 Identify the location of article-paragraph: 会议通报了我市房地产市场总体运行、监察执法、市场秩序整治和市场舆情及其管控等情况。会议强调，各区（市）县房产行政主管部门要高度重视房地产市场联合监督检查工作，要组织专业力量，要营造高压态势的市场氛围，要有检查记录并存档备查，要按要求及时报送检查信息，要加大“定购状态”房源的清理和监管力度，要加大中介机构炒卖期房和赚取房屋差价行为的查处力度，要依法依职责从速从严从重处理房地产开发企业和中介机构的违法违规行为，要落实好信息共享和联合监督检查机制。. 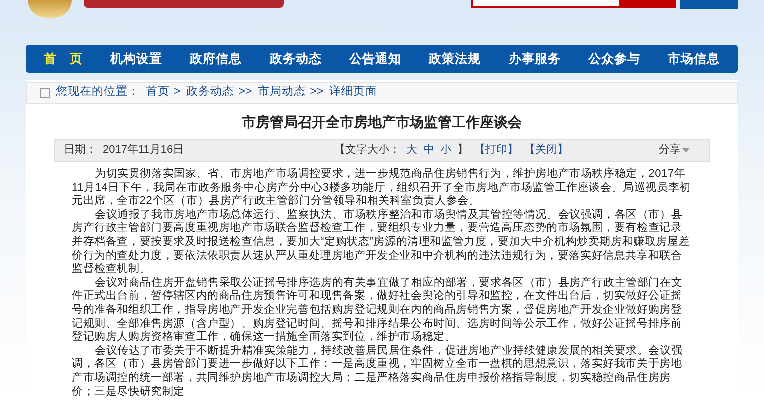
(382, 242).